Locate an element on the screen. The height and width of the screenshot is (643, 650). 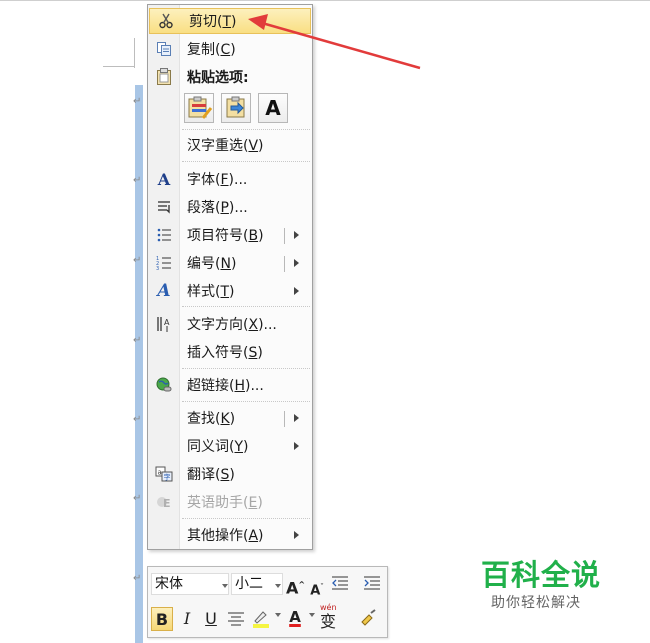
highlight-color-button is located at coordinates (262, 621).